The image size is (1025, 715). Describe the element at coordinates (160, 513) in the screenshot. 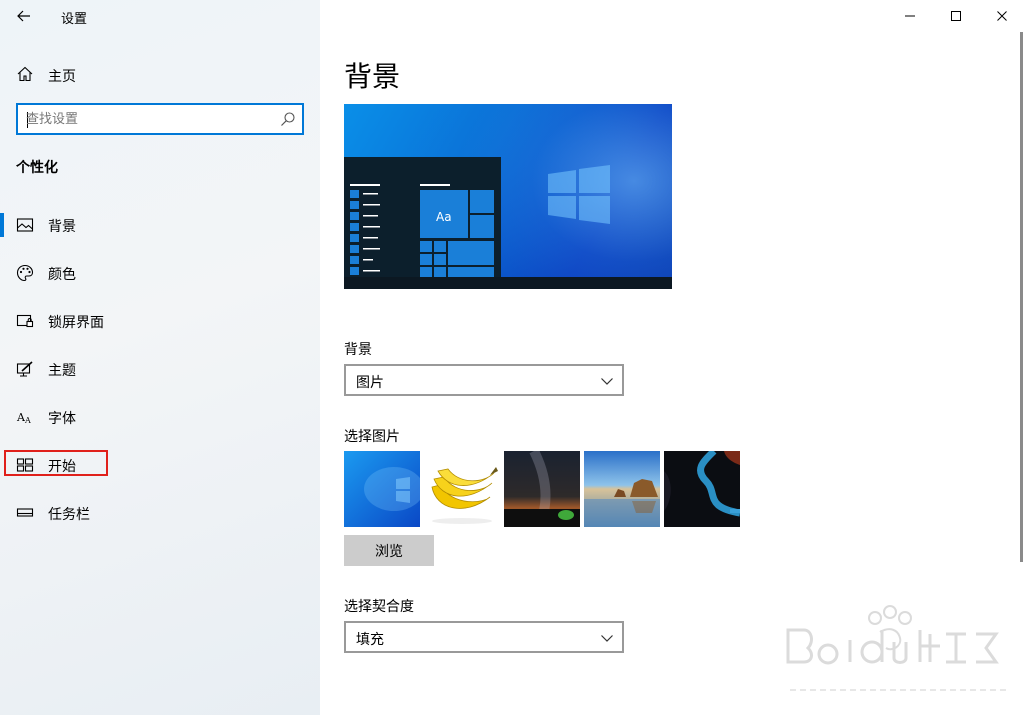

I see `sidebar-item-taskbar: 任务栏` at that location.